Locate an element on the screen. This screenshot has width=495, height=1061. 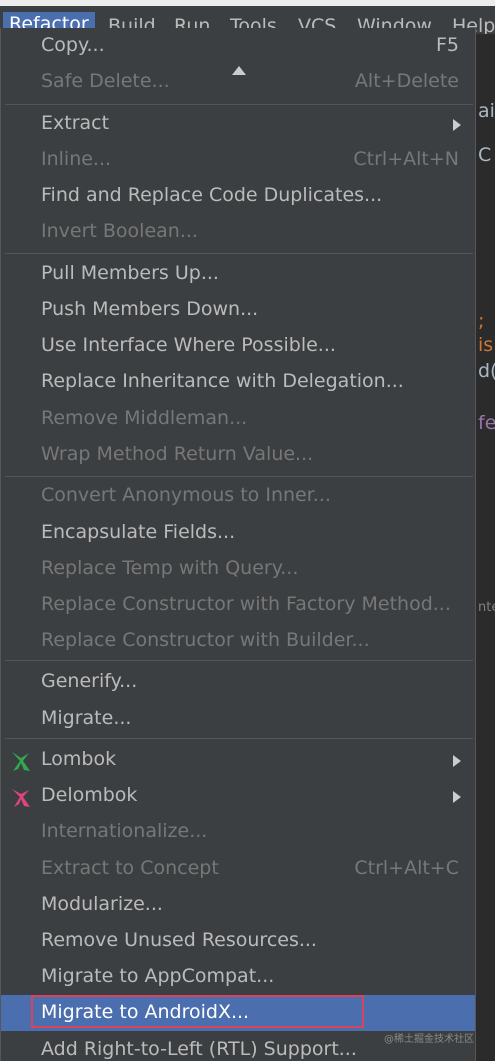
editor-fragment: ai is located at coordinates (486, 111).